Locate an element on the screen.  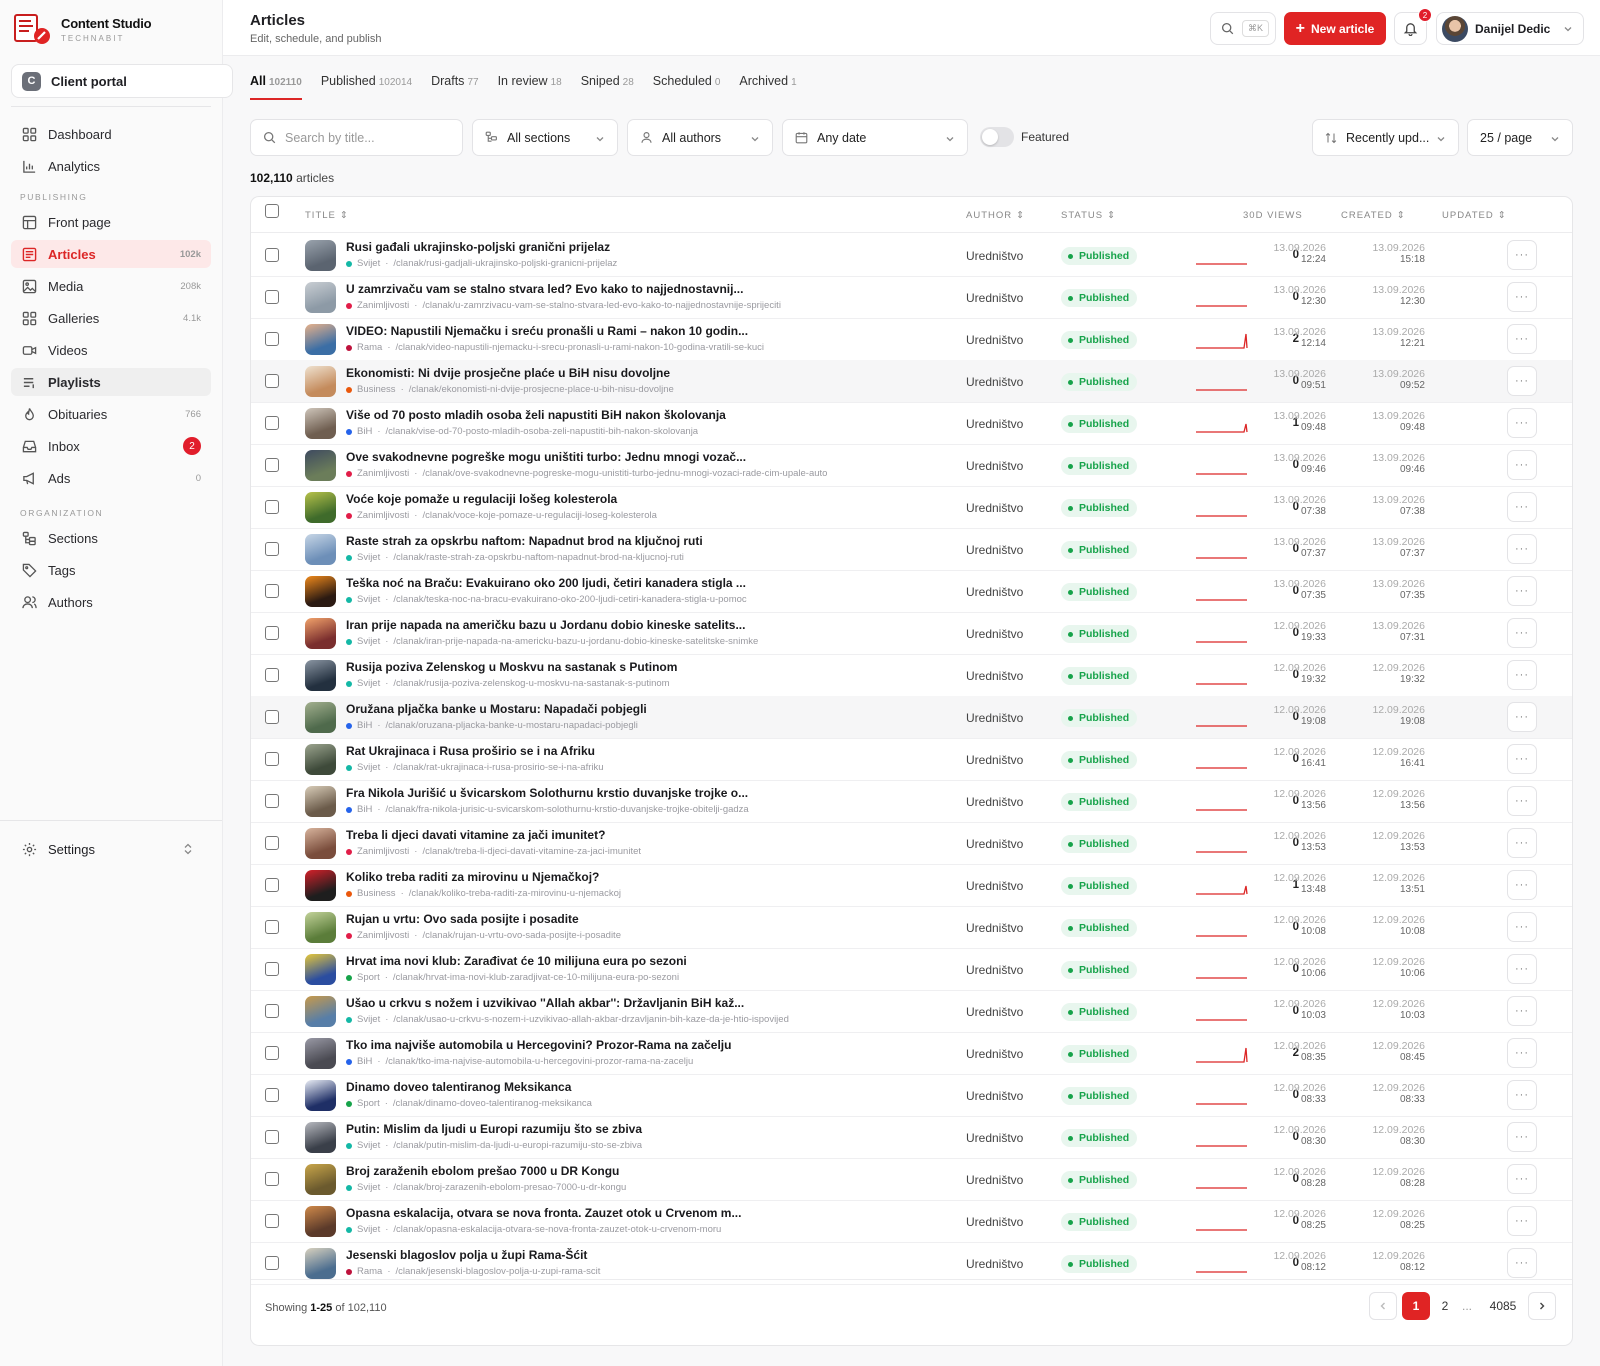
featured-toggle is located at coordinates (997, 137).